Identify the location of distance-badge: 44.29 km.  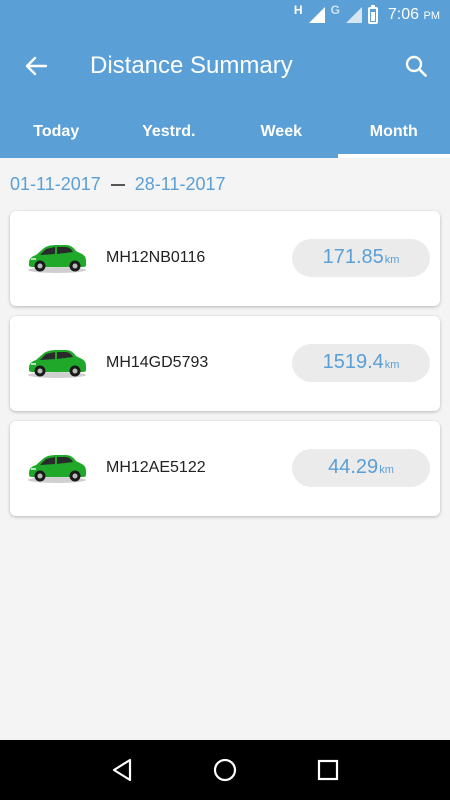
(361, 468).